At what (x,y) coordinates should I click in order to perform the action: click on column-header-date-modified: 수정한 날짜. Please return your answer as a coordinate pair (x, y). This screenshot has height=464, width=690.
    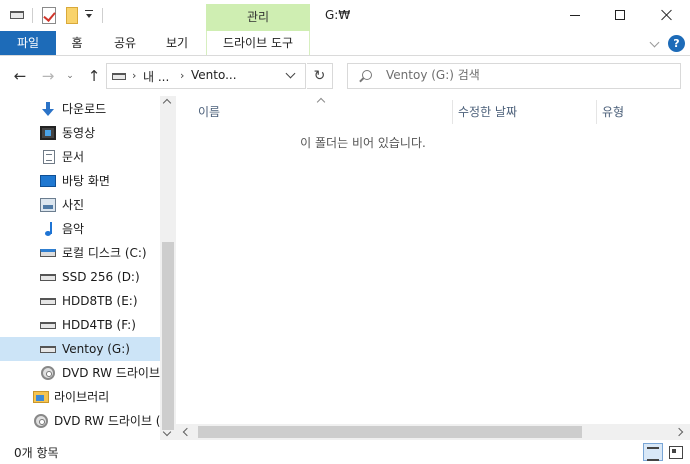
    Looking at the image, I should click on (487, 112).